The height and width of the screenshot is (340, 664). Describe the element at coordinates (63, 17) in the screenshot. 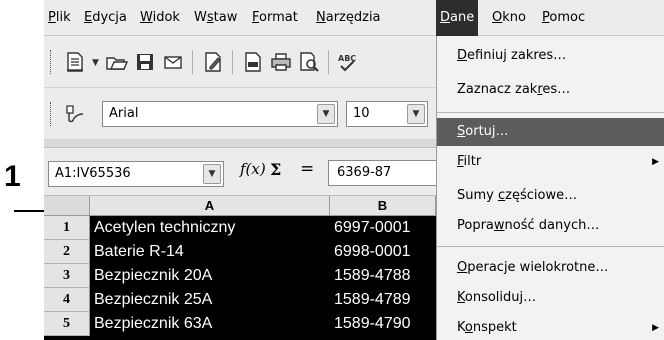

I see `menu-label-post: lik` at that location.